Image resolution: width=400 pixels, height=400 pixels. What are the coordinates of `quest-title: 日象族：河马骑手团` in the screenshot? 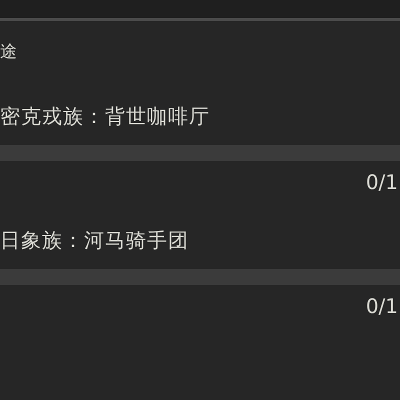 It's located at (95, 240).